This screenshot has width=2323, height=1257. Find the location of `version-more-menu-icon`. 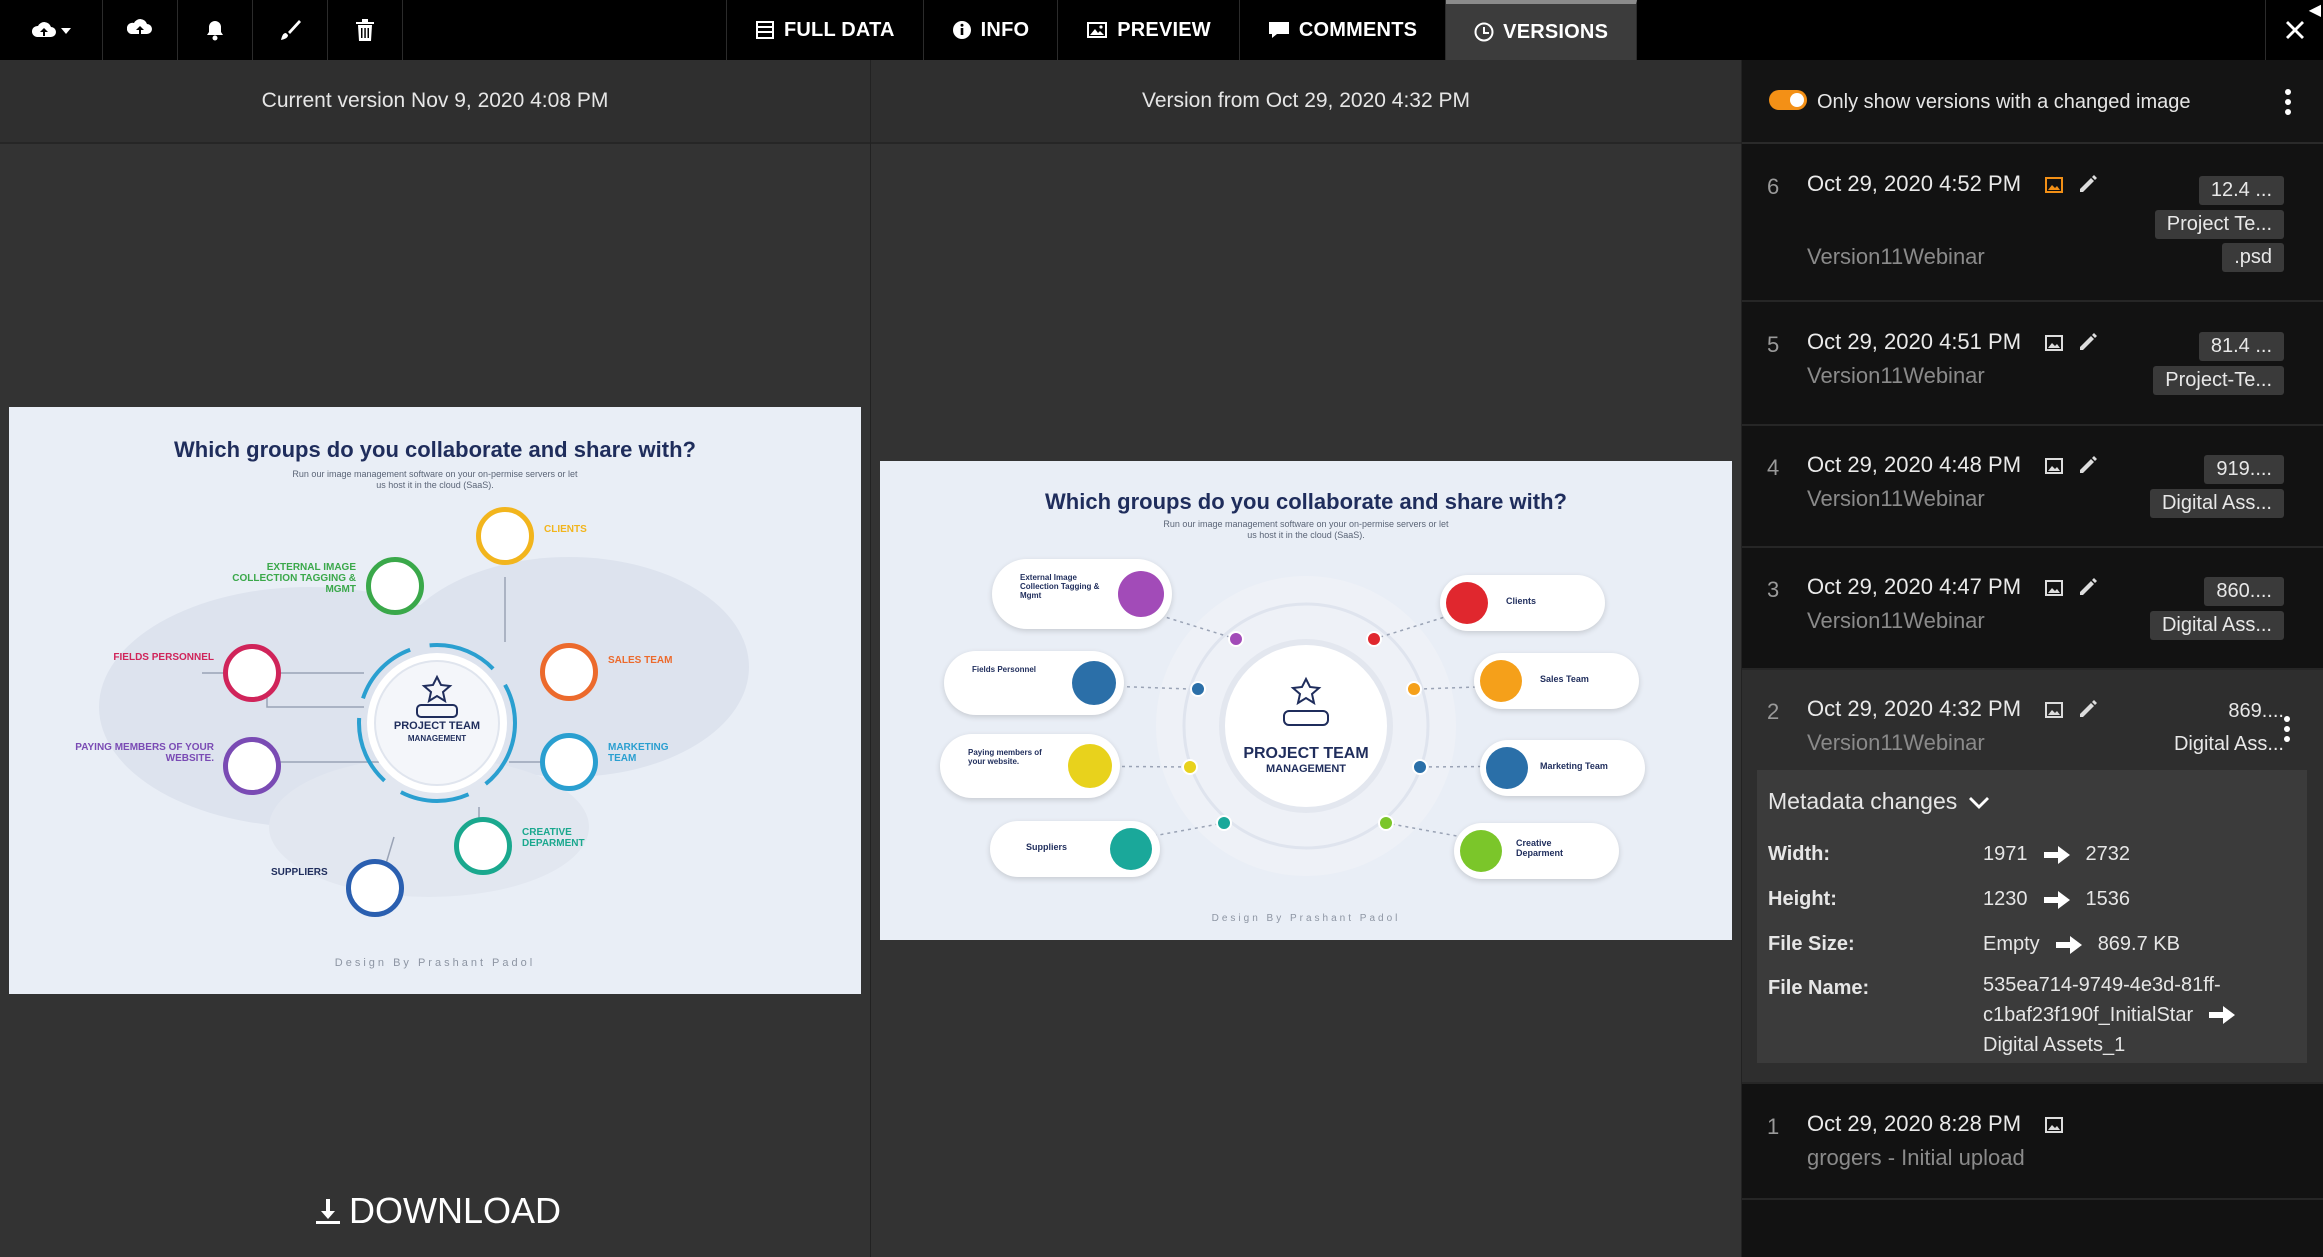

version-more-menu-icon is located at coordinates (2287, 729).